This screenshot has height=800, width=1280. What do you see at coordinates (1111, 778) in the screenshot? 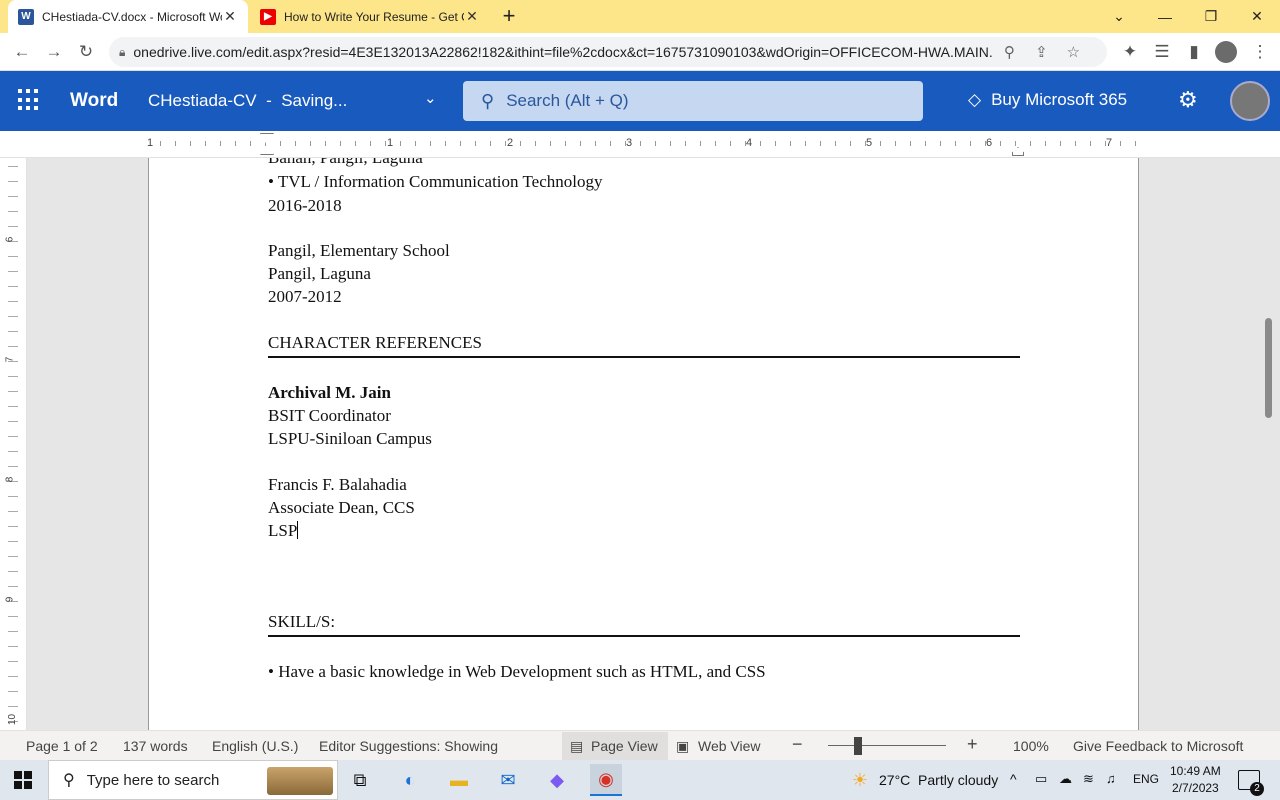
I see `volume-icon: ♫` at bounding box center [1111, 778].